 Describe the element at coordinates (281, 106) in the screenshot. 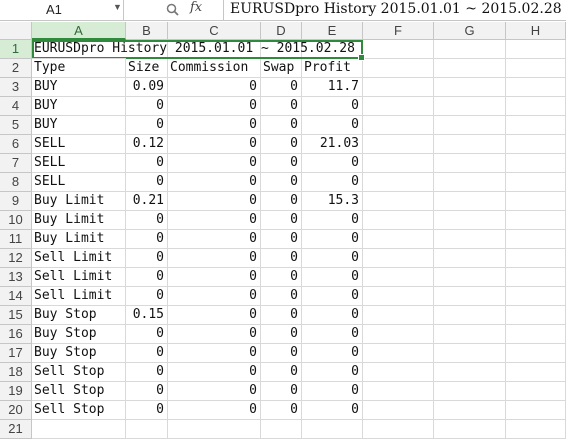

I see `cell-d4: 0` at that location.